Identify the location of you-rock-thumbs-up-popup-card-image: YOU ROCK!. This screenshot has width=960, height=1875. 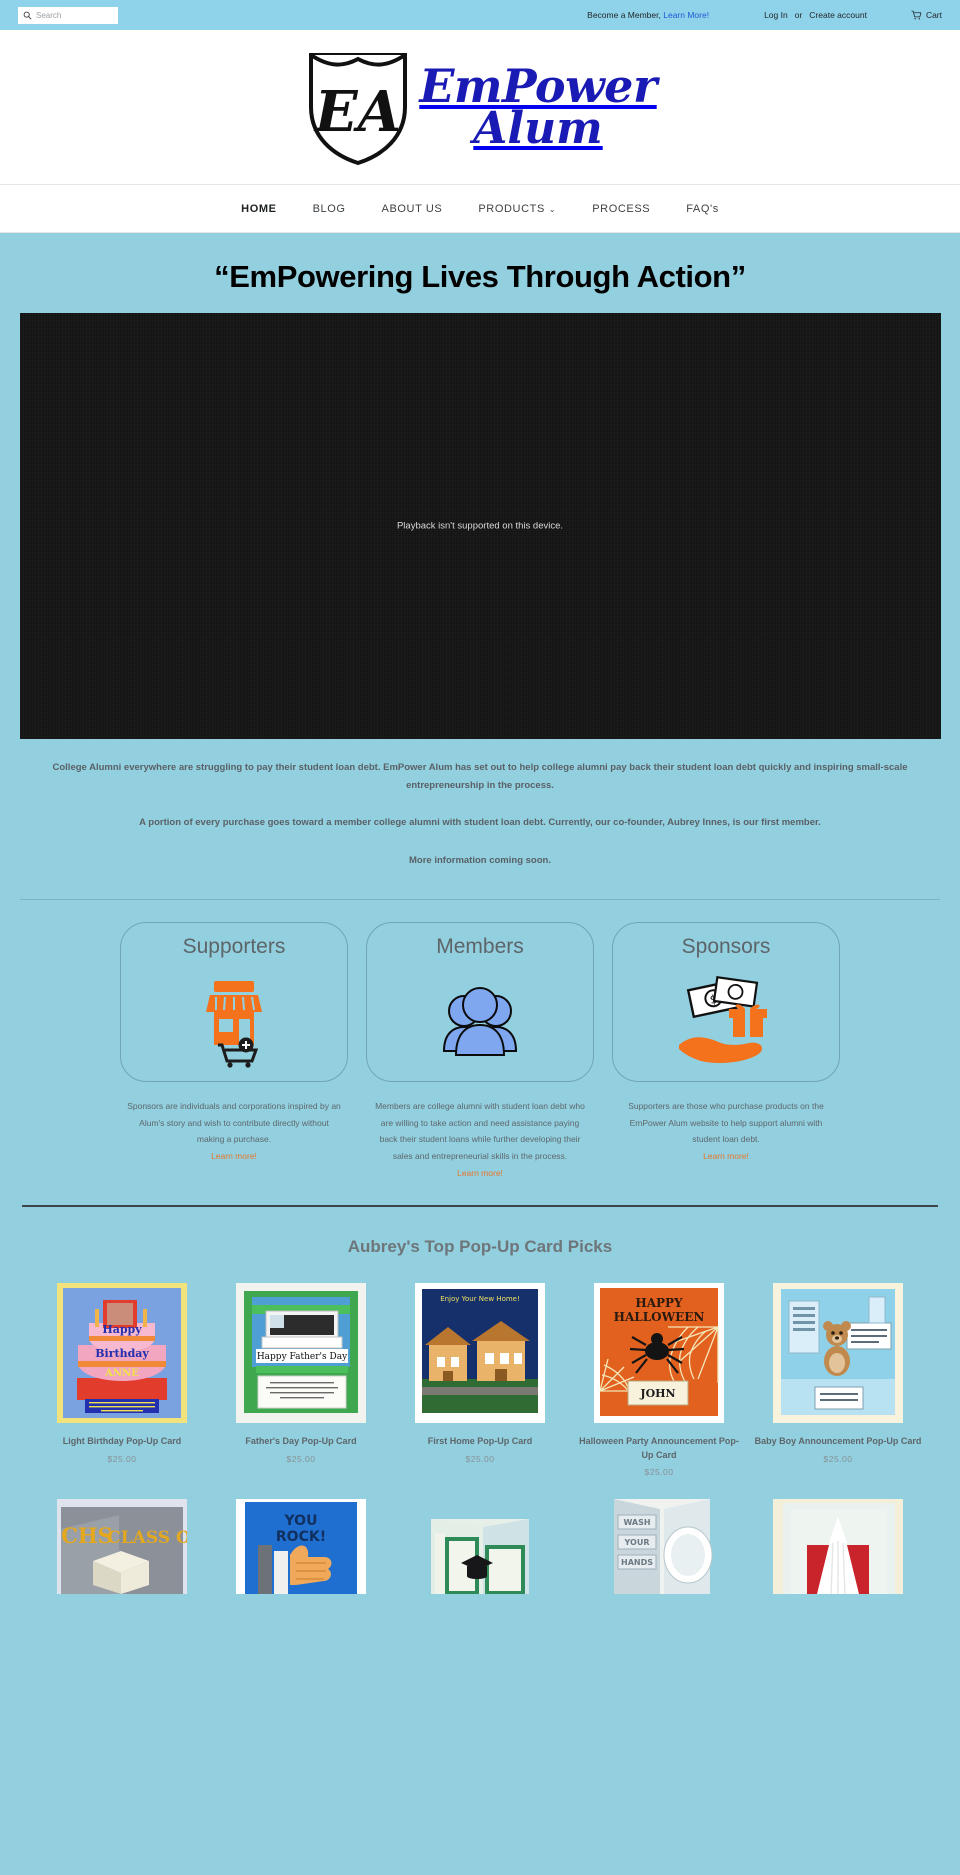
(301, 1547).